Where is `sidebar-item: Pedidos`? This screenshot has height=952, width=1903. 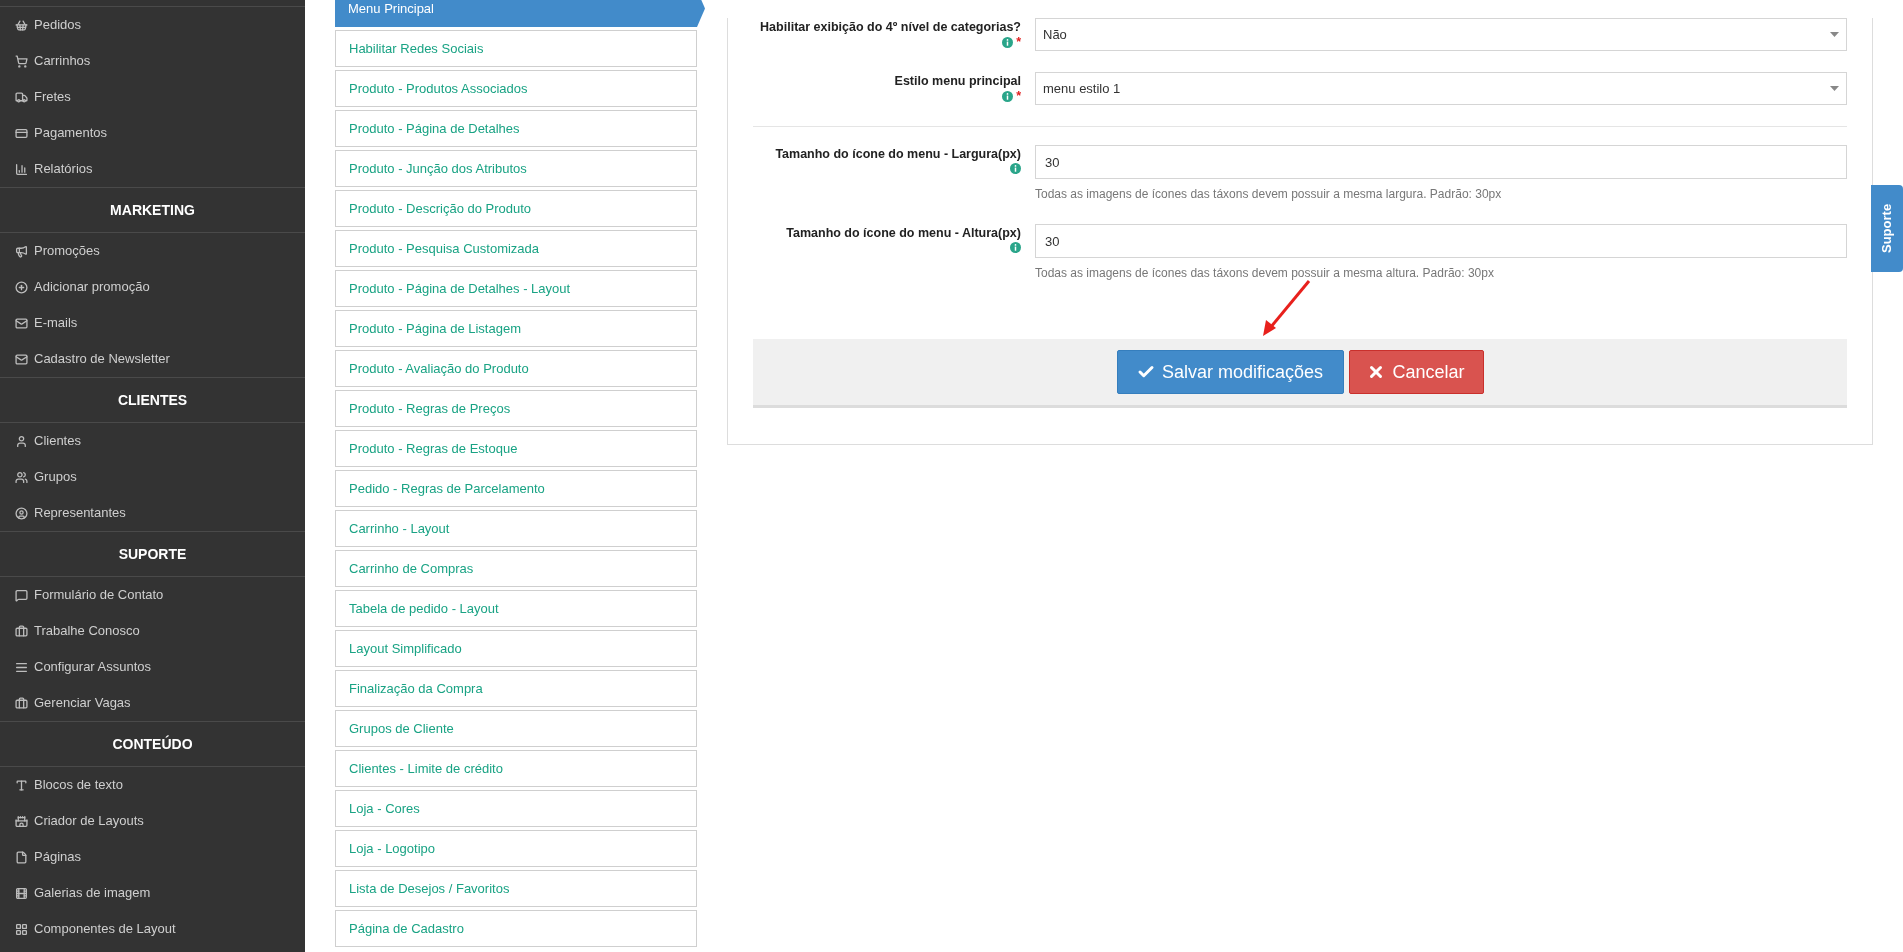
sidebar-item: Pedidos is located at coordinates (152, 25).